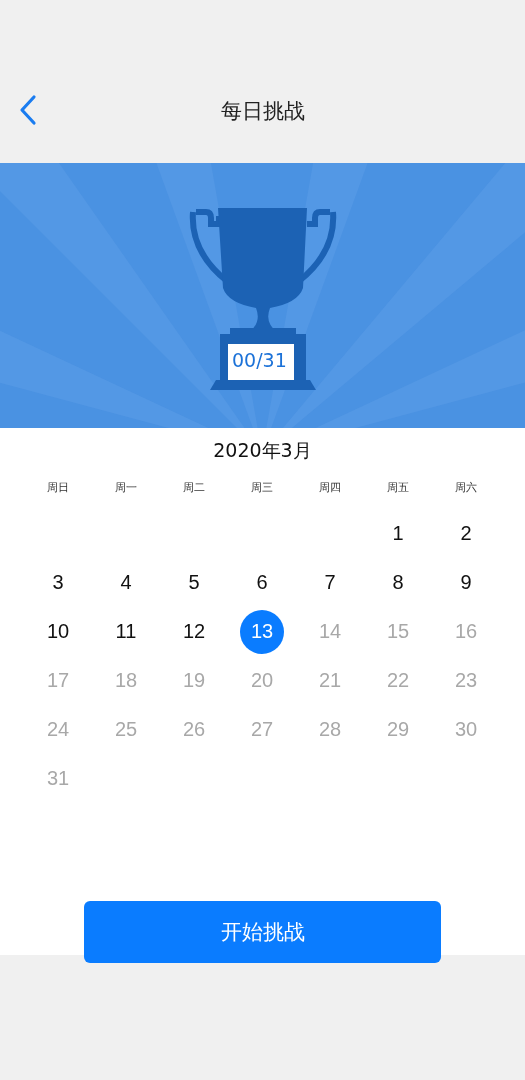 The width and height of the screenshot is (525, 1080). I want to click on calendar-day: 10, so click(58, 631).